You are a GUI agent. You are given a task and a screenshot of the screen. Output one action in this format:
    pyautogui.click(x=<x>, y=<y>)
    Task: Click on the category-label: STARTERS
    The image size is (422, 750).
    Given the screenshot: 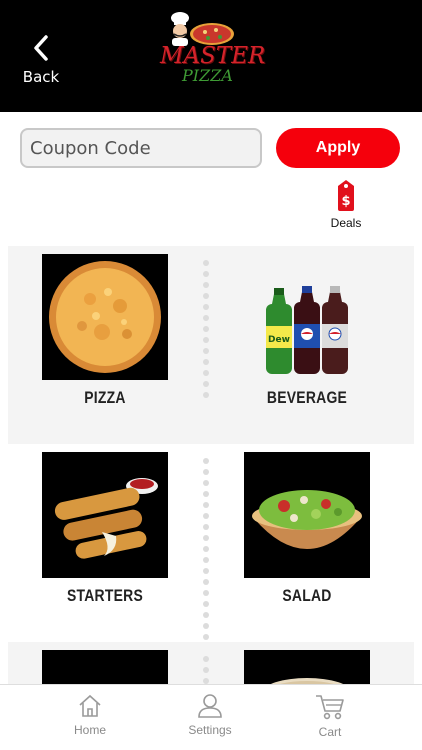 What is the action you would take?
    pyautogui.click(x=105, y=595)
    